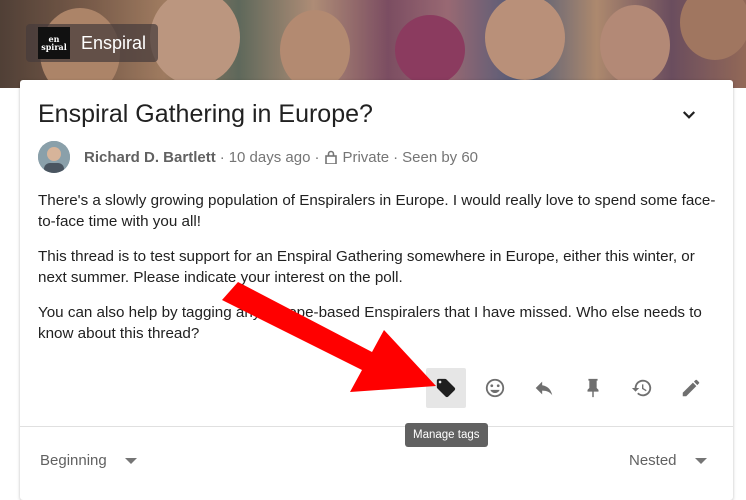 Image resolution: width=746 pixels, height=500 pixels. I want to click on lock-icon, so click(331, 157).